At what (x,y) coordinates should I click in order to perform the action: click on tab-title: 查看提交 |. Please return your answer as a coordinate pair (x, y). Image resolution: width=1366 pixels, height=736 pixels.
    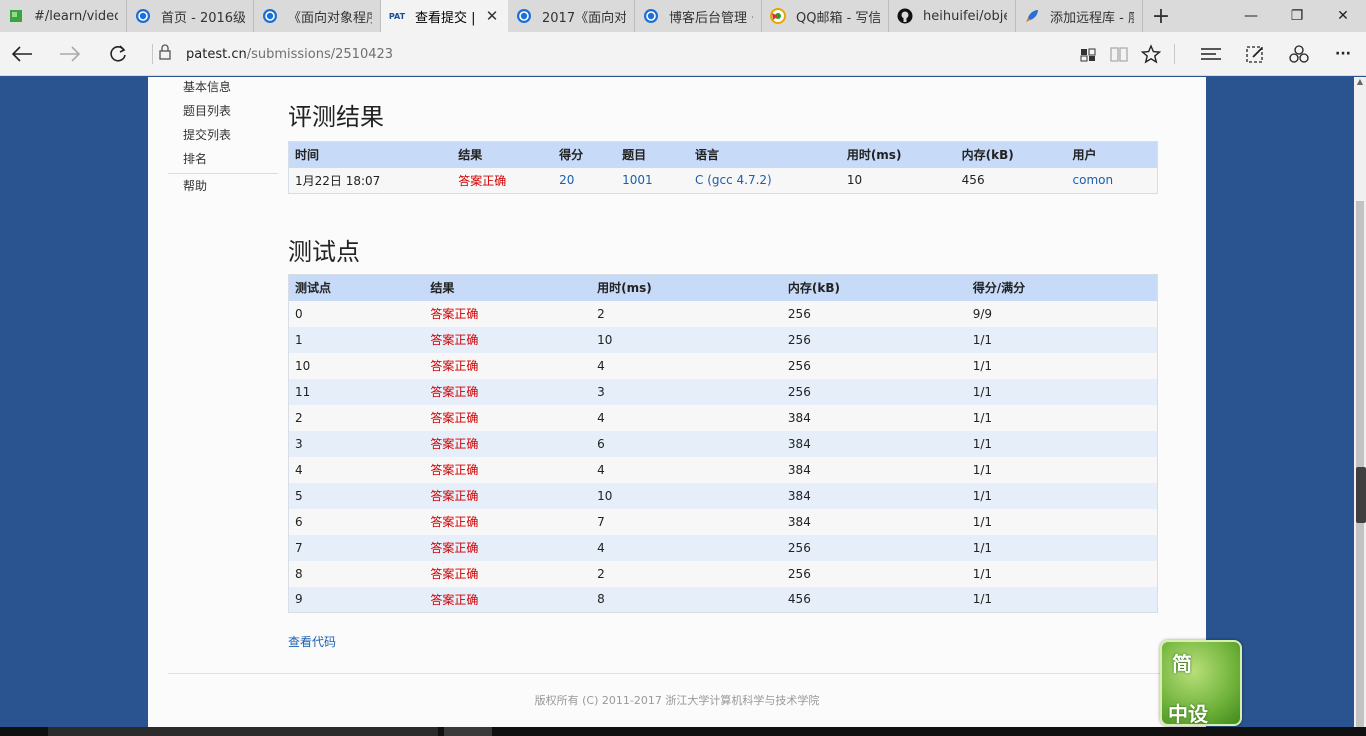
    Looking at the image, I should click on (445, 18).